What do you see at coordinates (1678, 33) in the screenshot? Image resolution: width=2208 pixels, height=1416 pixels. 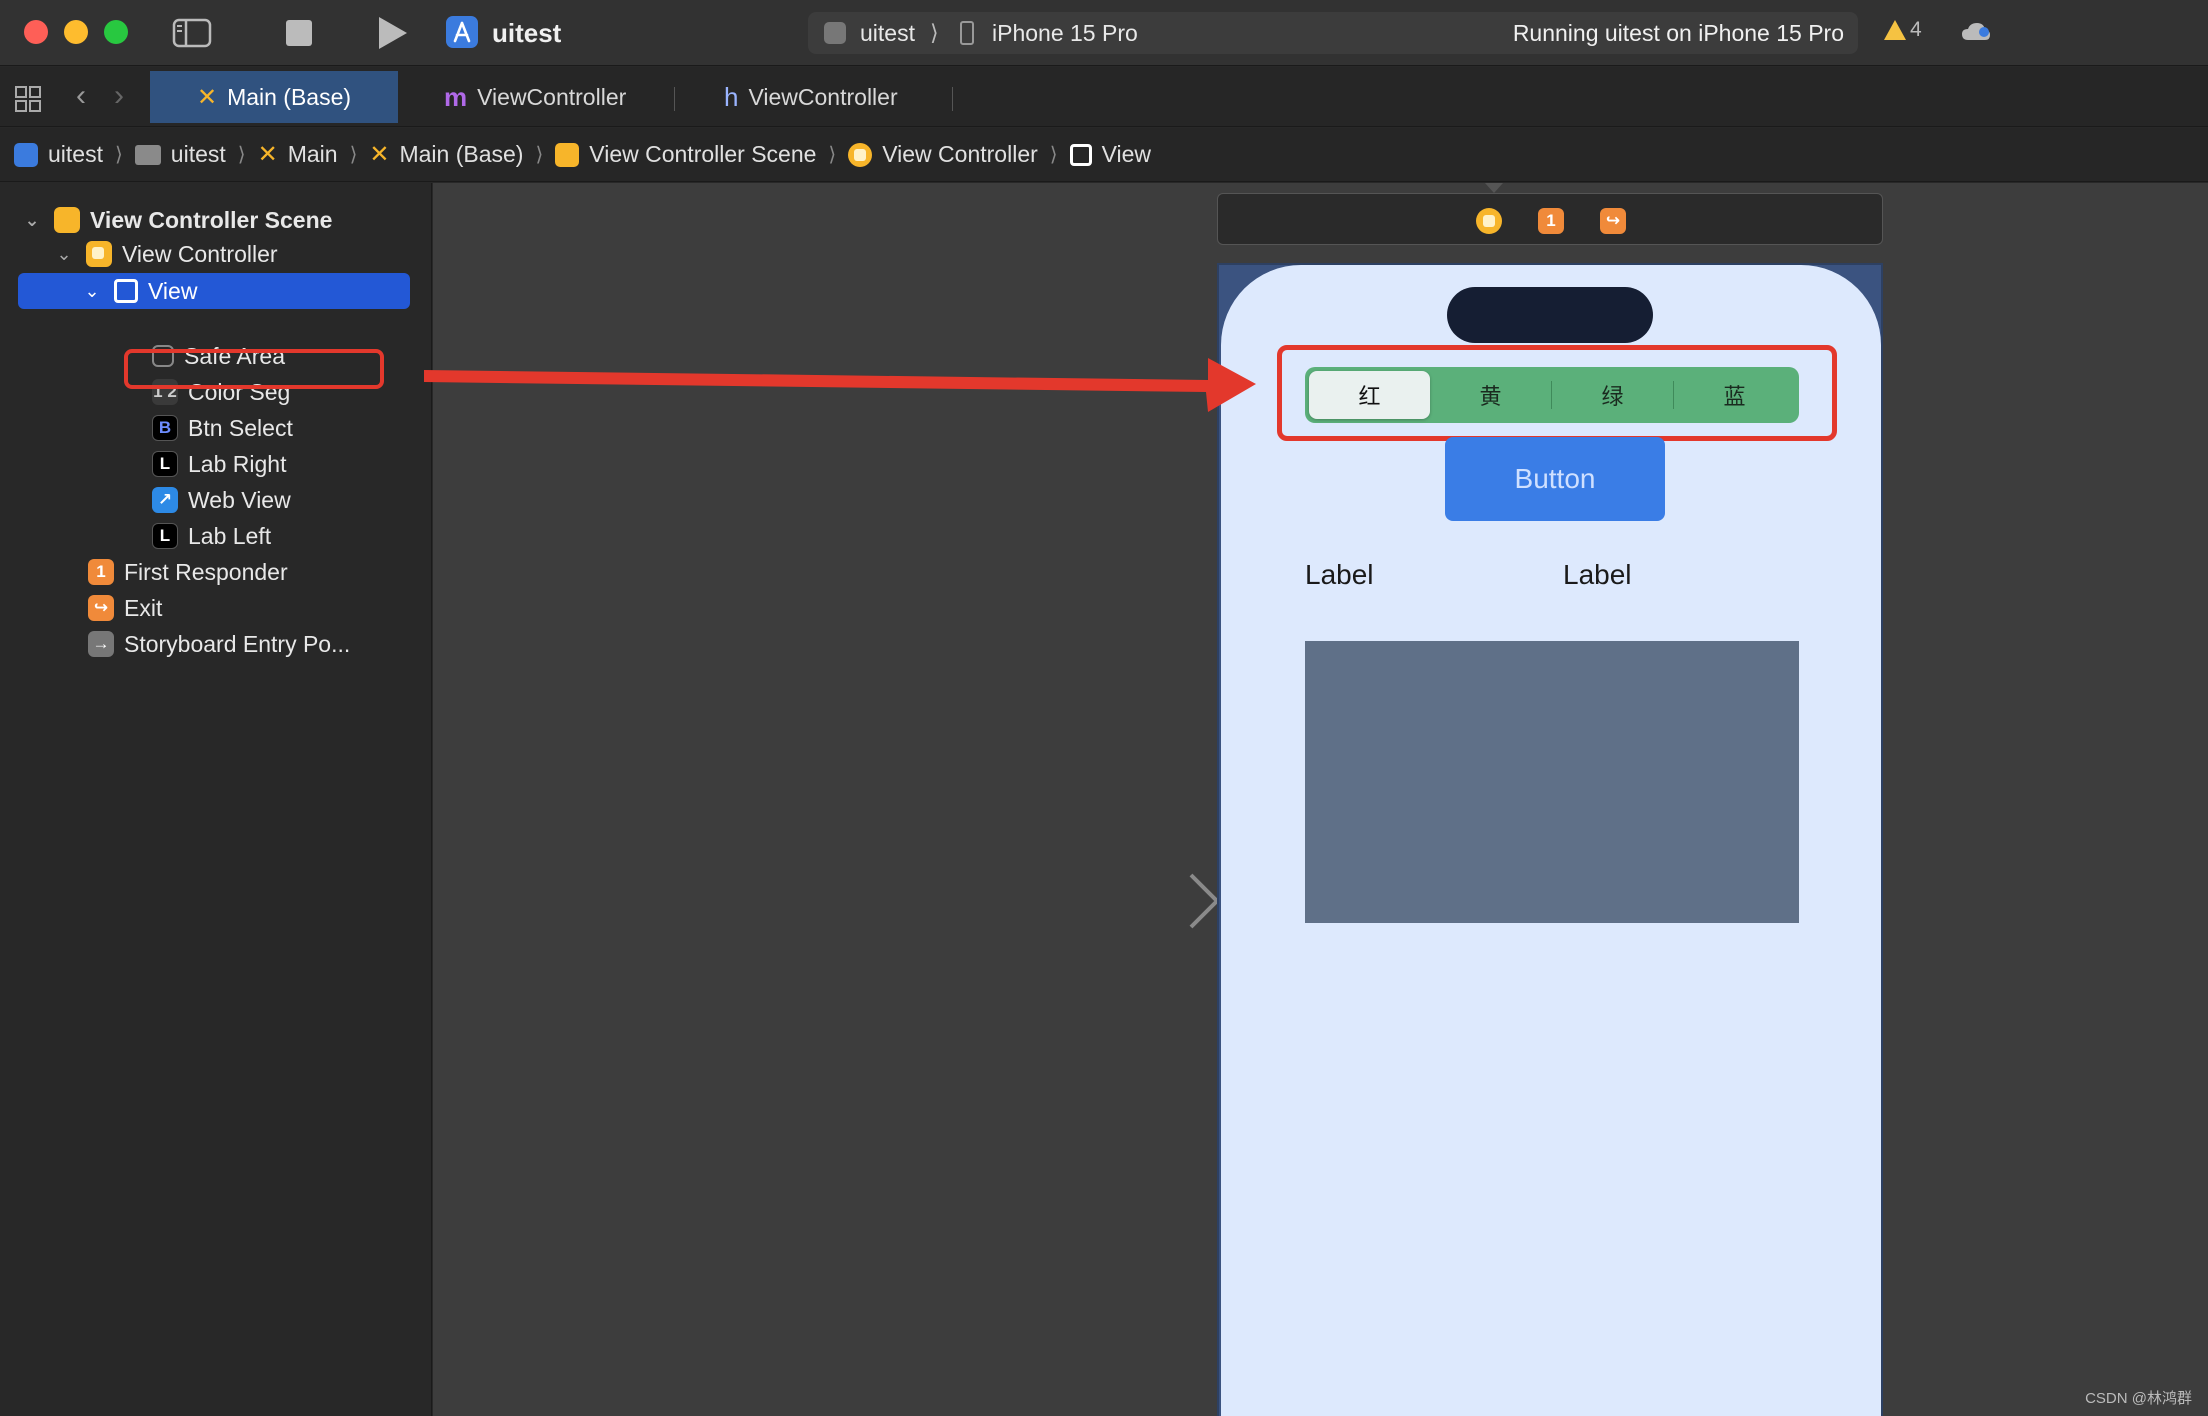 I see `activity-status: Running uitest on iPhone 15 Pro` at bounding box center [1678, 33].